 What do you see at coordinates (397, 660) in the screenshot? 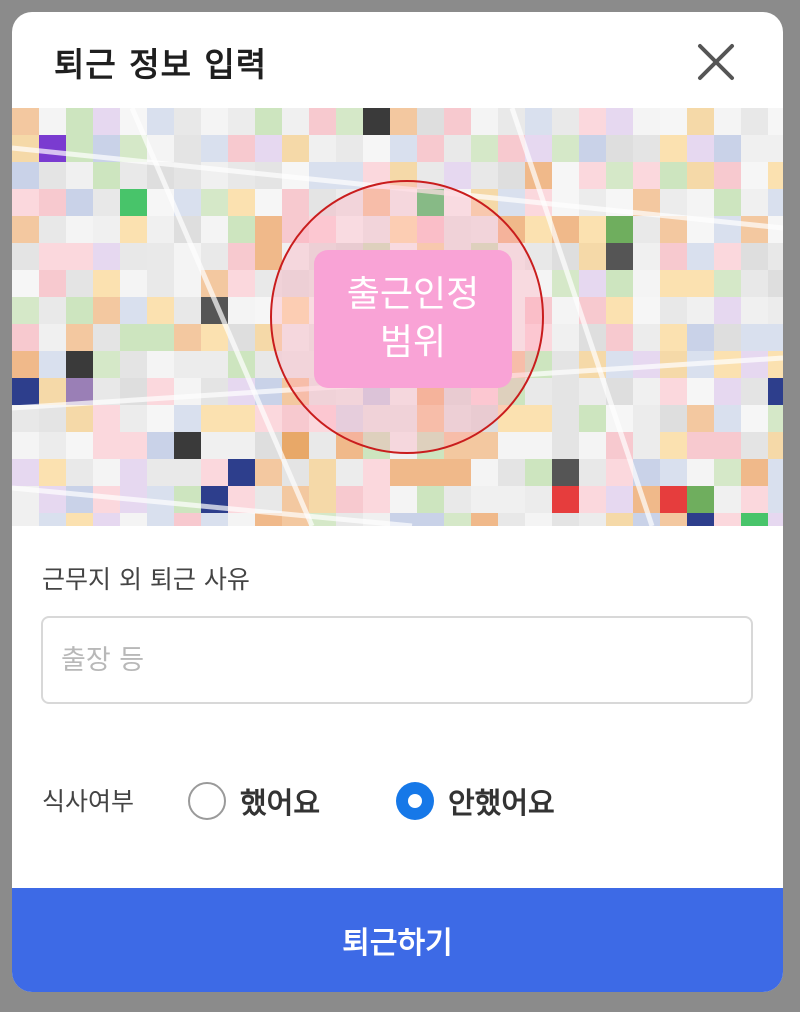
I see `reason-input` at bounding box center [397, 660].